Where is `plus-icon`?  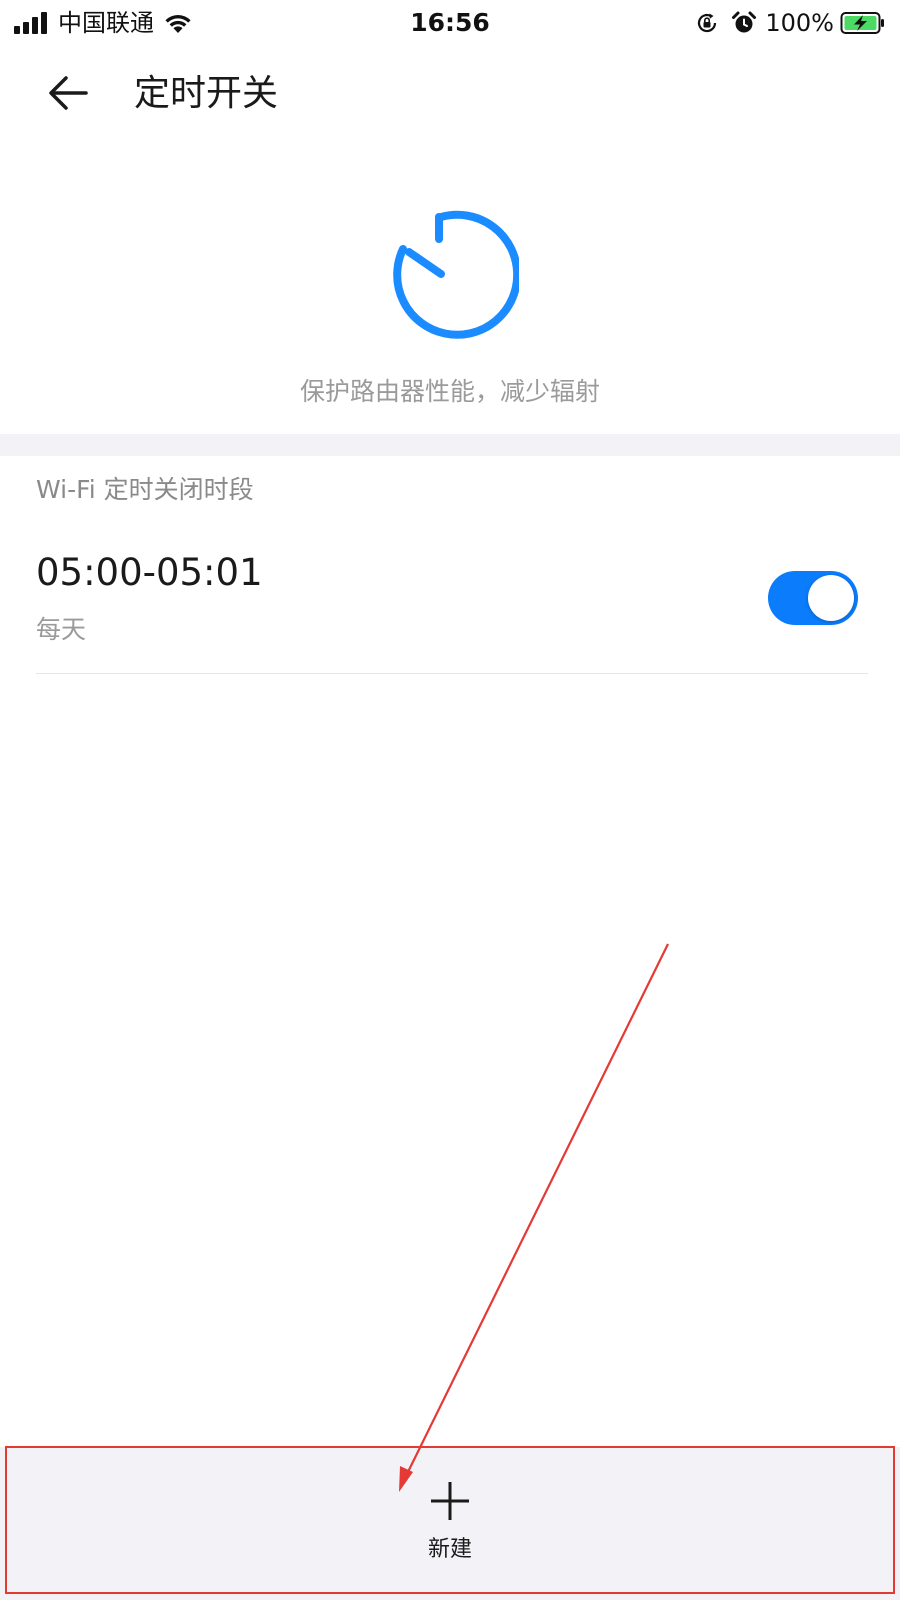 plus-icon is located at coordinates (450, 1501).